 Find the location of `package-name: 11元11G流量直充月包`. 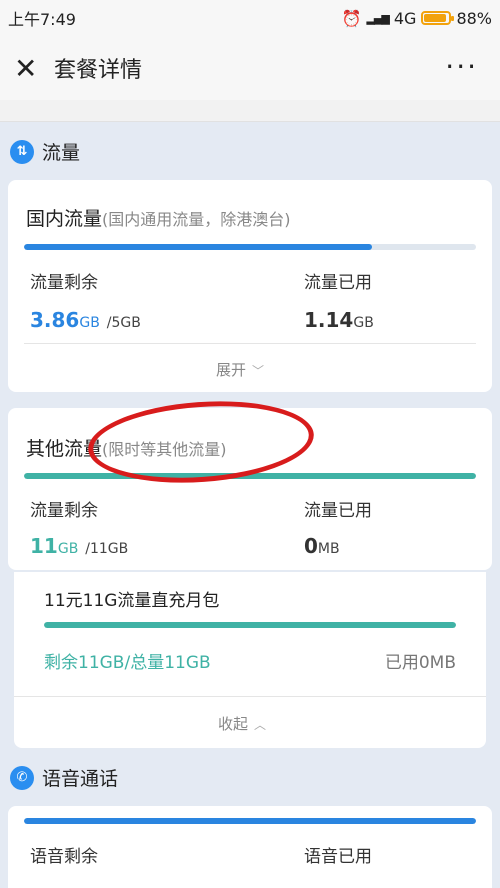

package-name: 11元11G流量直充月包 is located at coordinates (132, 601).